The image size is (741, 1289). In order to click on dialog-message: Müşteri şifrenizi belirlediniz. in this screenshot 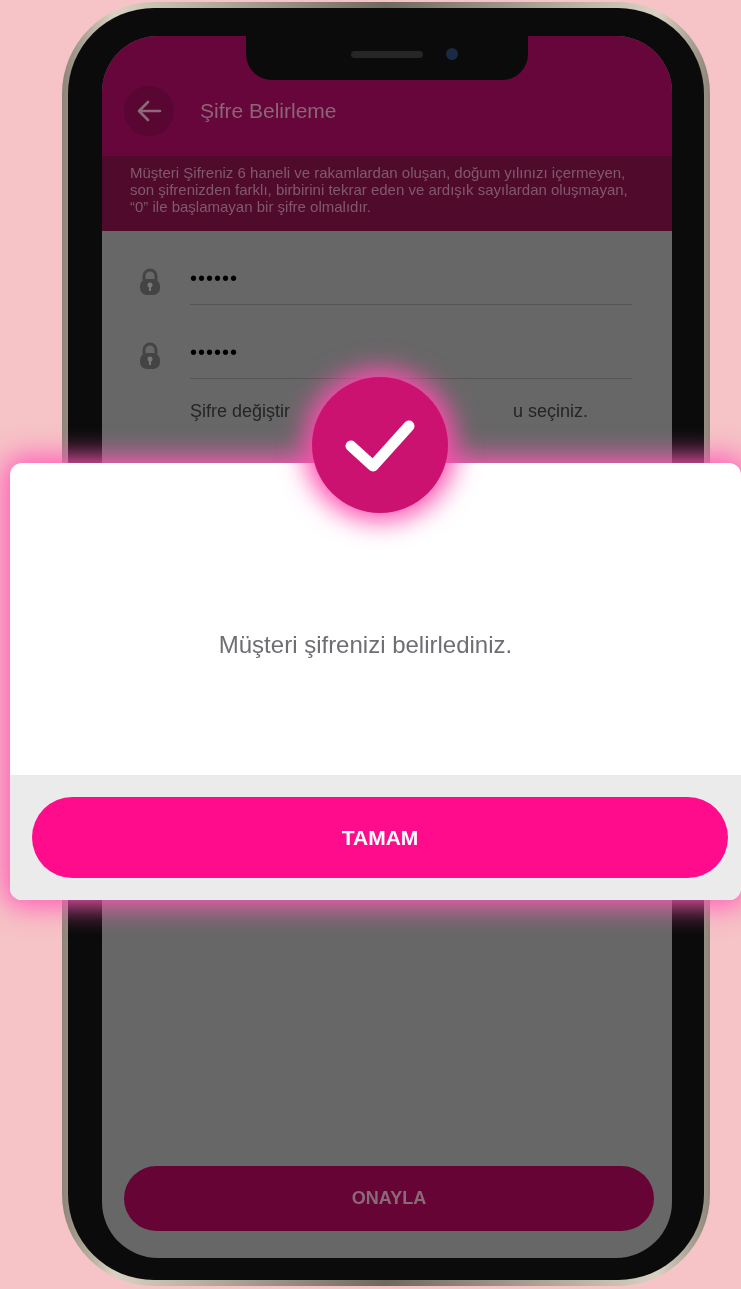, I will do `click(365, 645)`.